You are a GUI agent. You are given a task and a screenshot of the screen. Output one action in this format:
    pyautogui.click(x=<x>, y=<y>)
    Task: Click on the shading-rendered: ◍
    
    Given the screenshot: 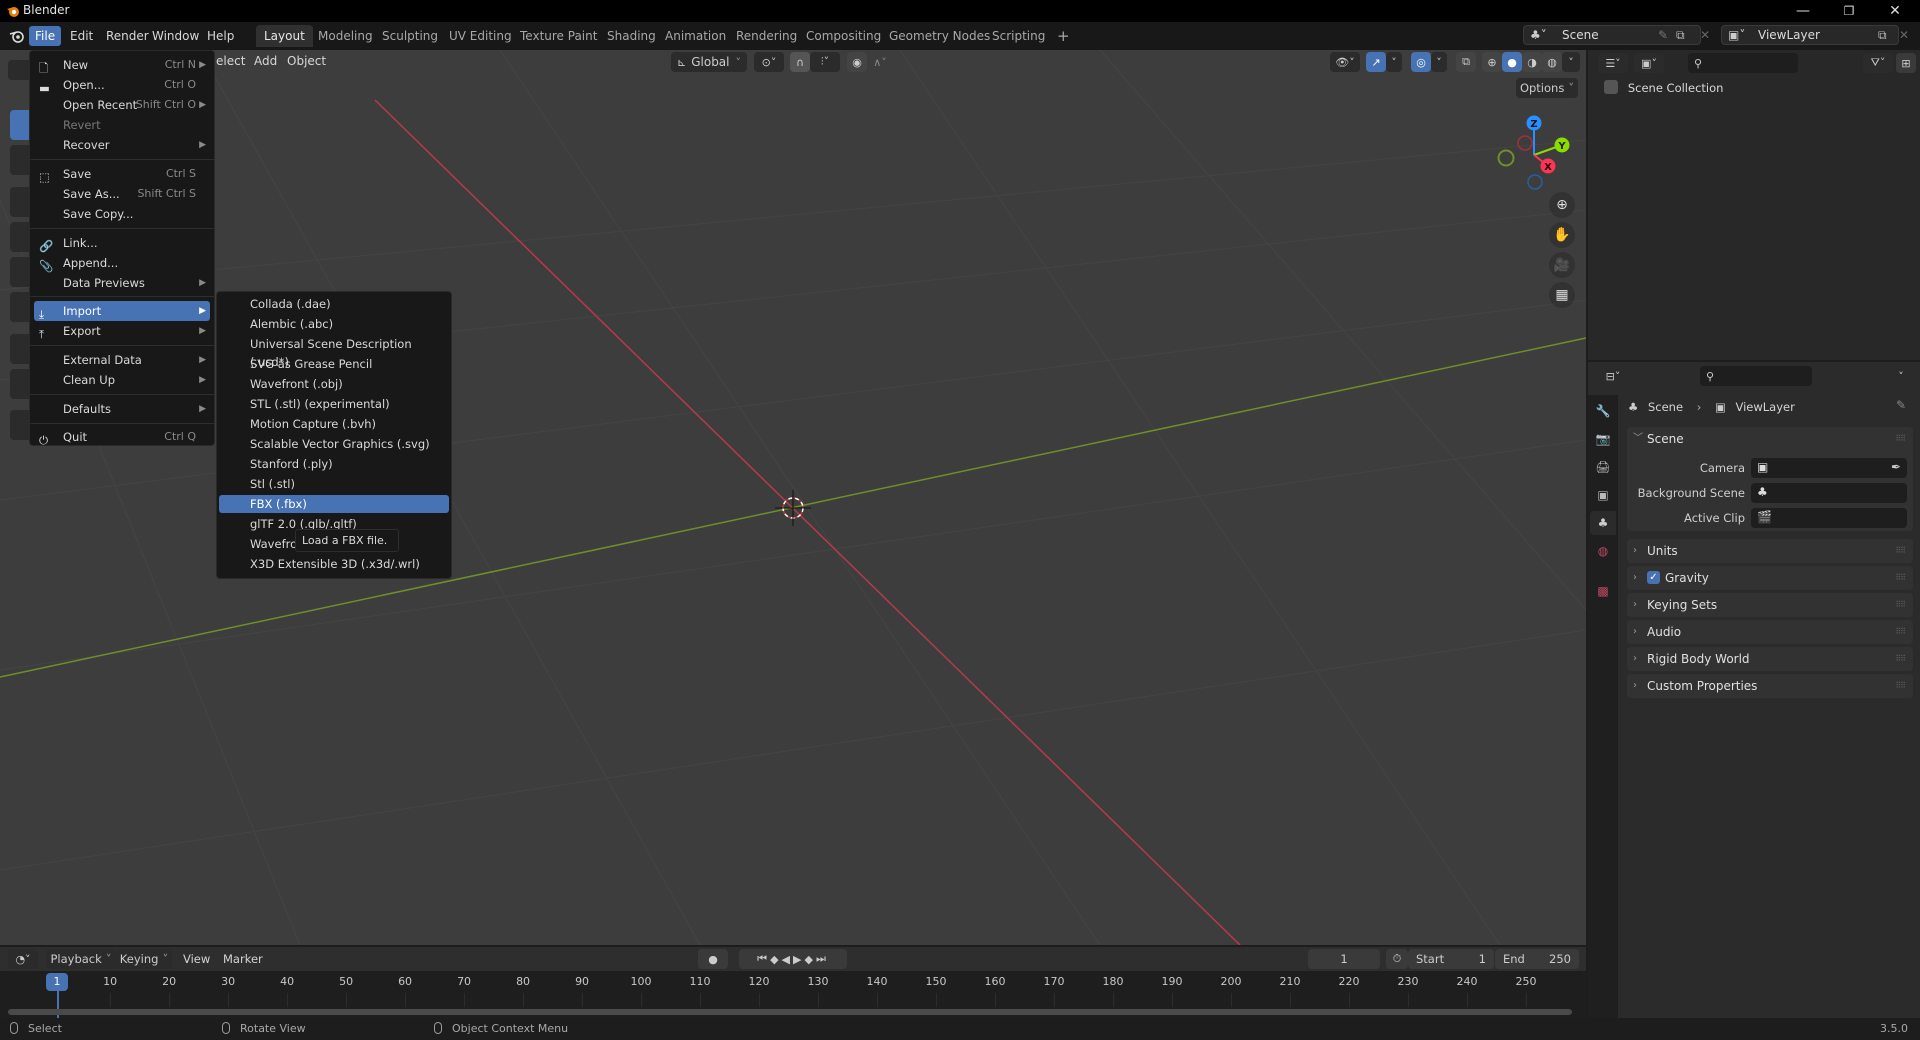 What is the action you would take?
    pyautogui.click(x=1552, y=62)
    